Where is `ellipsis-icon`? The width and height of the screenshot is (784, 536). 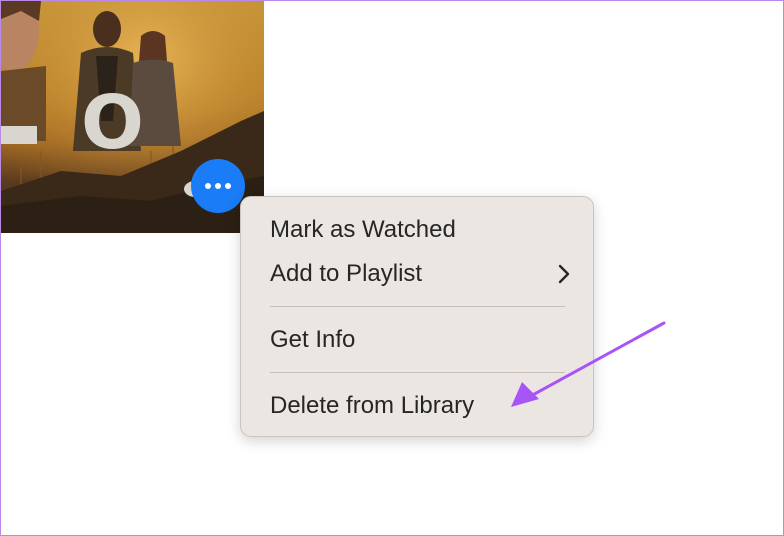
ellipsis-icon is located at coordinates (218, 186).